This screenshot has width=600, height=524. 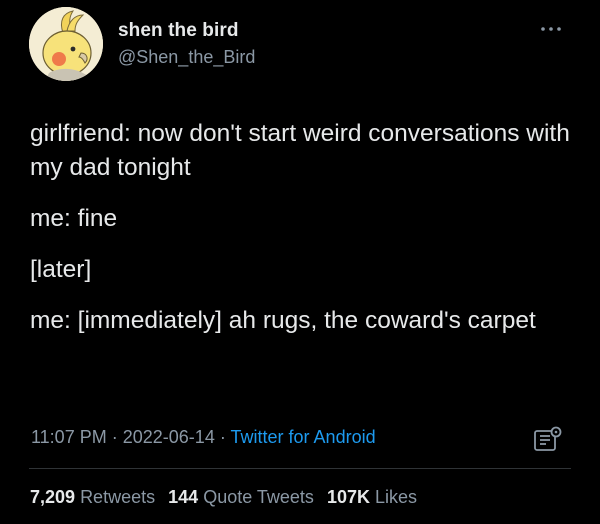 What do you see at coordinates (183, 497) in the screenshot?
I see `quote-tweets-count: 144` at bounding box center [183, 497].